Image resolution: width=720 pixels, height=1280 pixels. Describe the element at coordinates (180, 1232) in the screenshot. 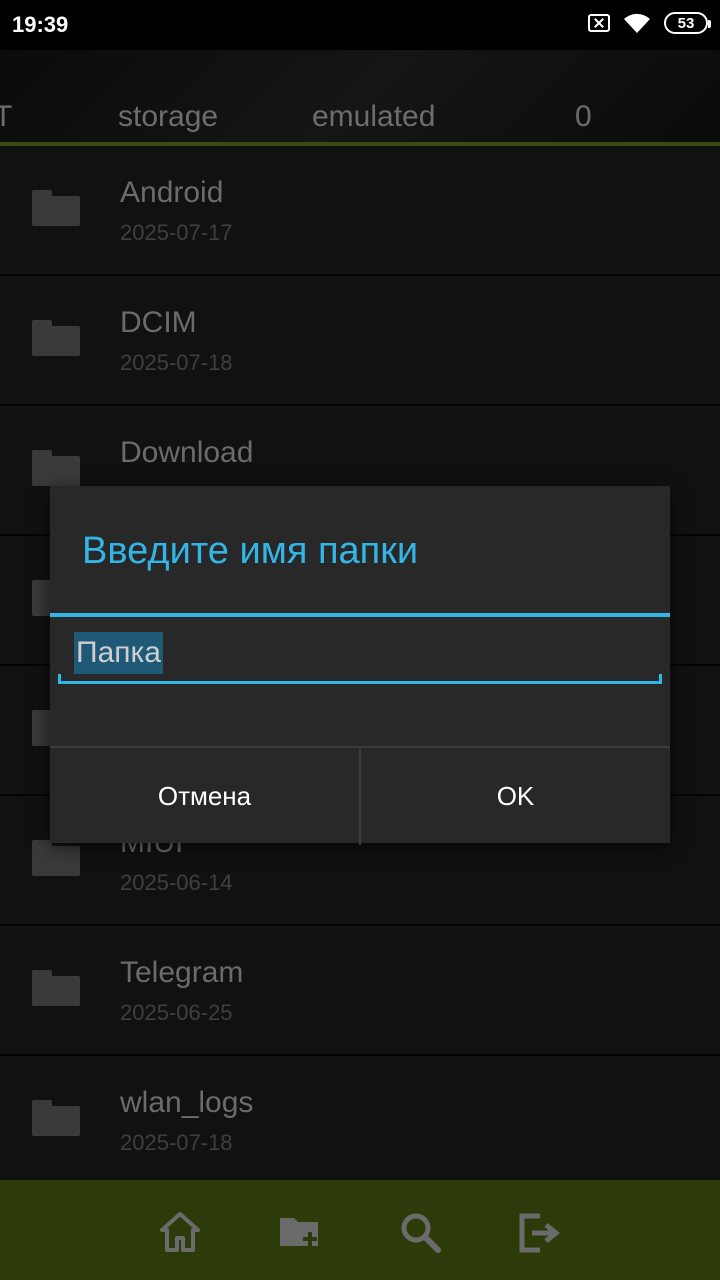

I see `home-icon` at that location.